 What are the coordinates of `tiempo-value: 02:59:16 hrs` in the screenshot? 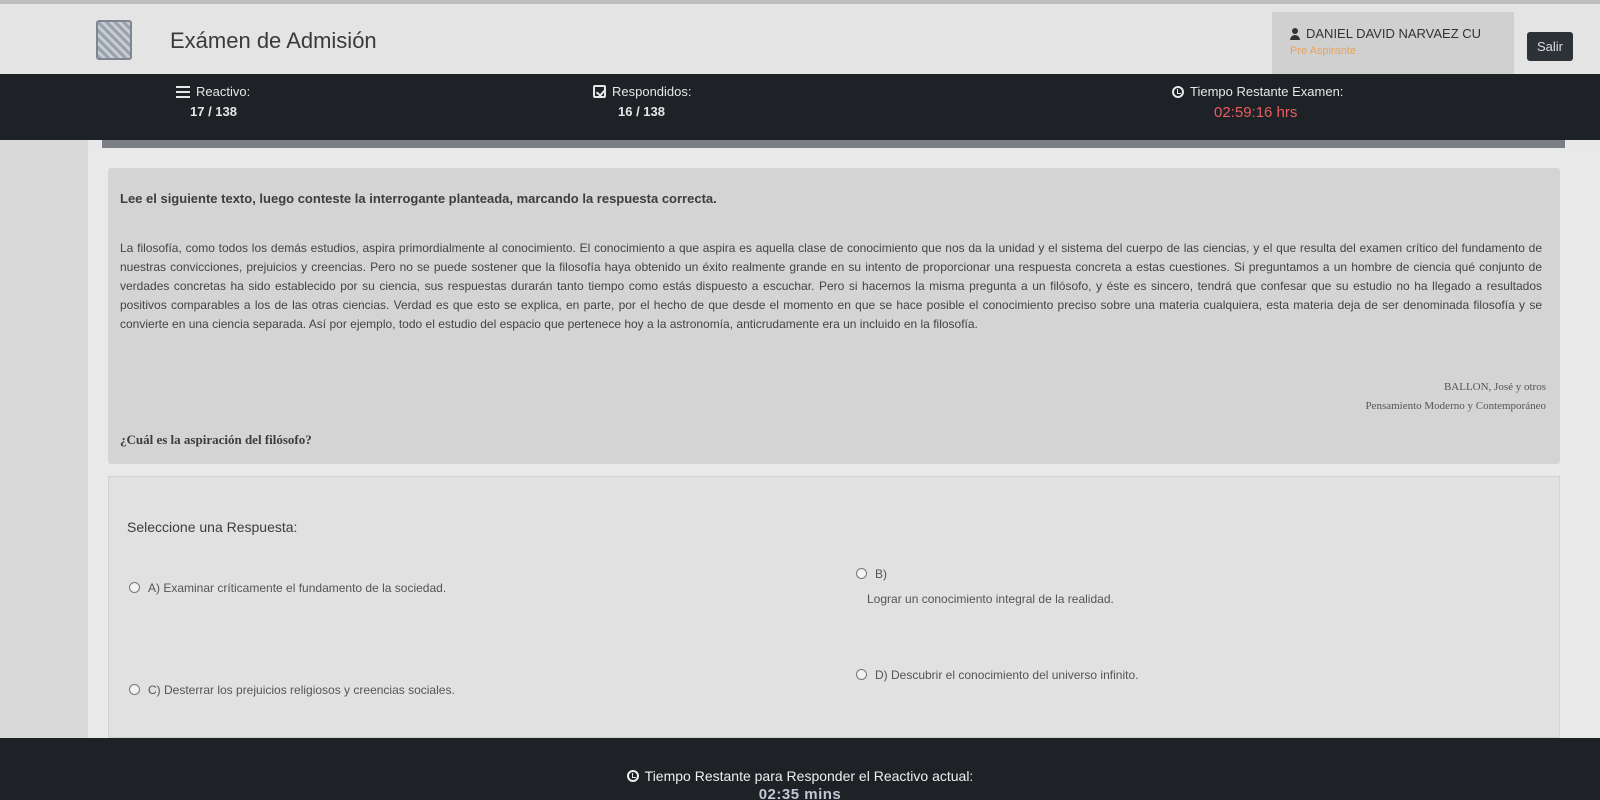 It's located at (1256, 112).